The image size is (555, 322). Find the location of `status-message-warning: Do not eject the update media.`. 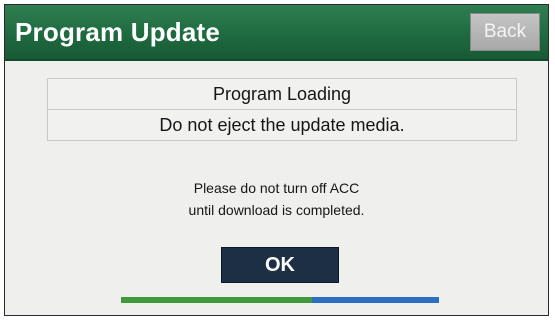

status-message-warning: Do not eject the update media. is located at coordinates (282, 124).